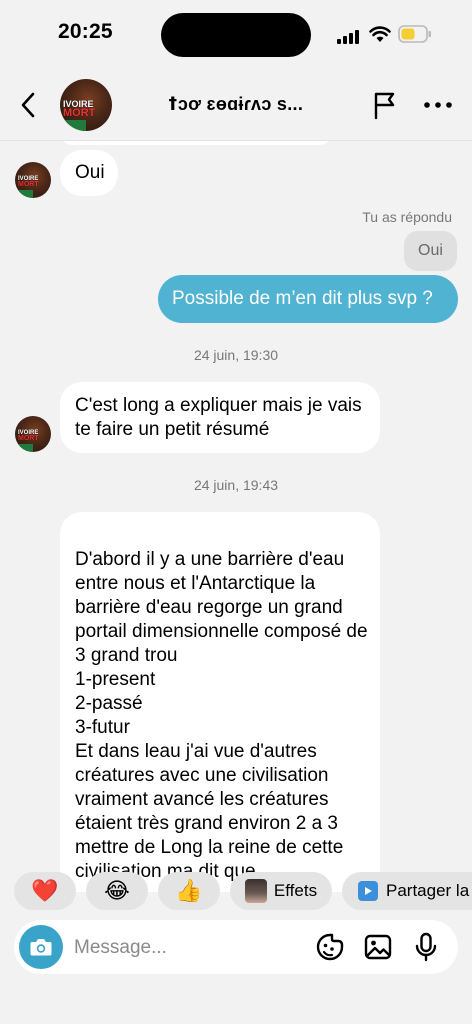 This screenshot has height=1024, width=472. Describe the element at coordinates (85, 31) in the screenshot. I see `status-time: 20:25` at that location.